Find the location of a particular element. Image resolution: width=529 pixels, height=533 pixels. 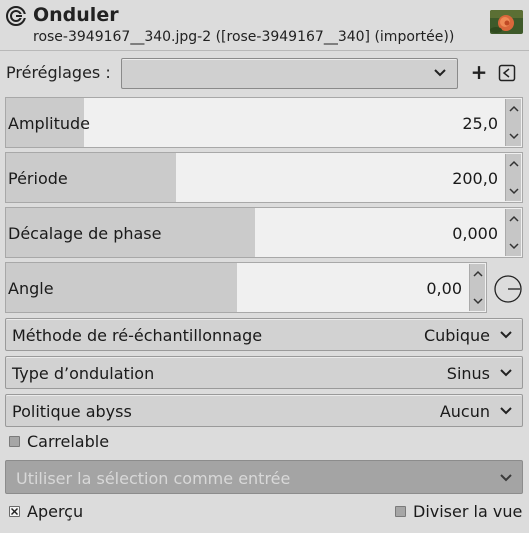

preview-checkbox is located at coordinates (14, 511).